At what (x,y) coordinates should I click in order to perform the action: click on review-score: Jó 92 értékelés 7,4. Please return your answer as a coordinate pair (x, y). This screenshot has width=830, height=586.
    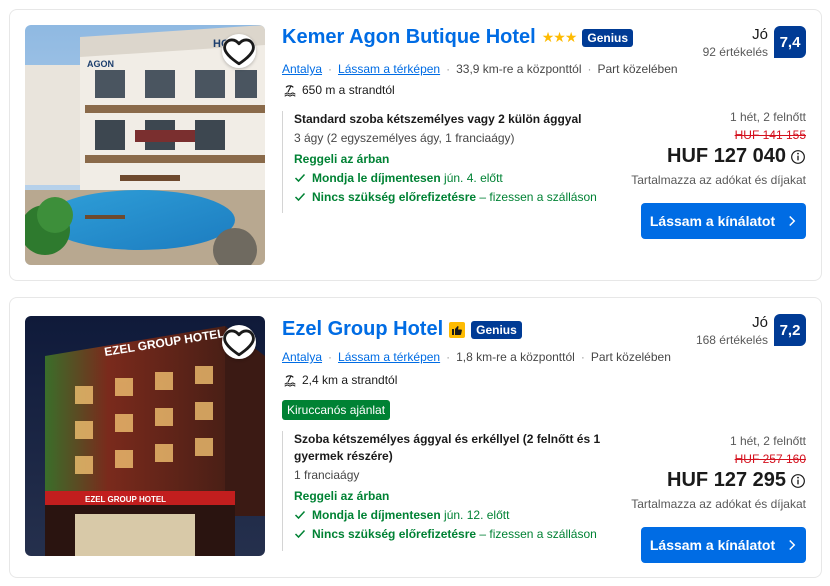
    Looking at the image, I should click on (754, 42).